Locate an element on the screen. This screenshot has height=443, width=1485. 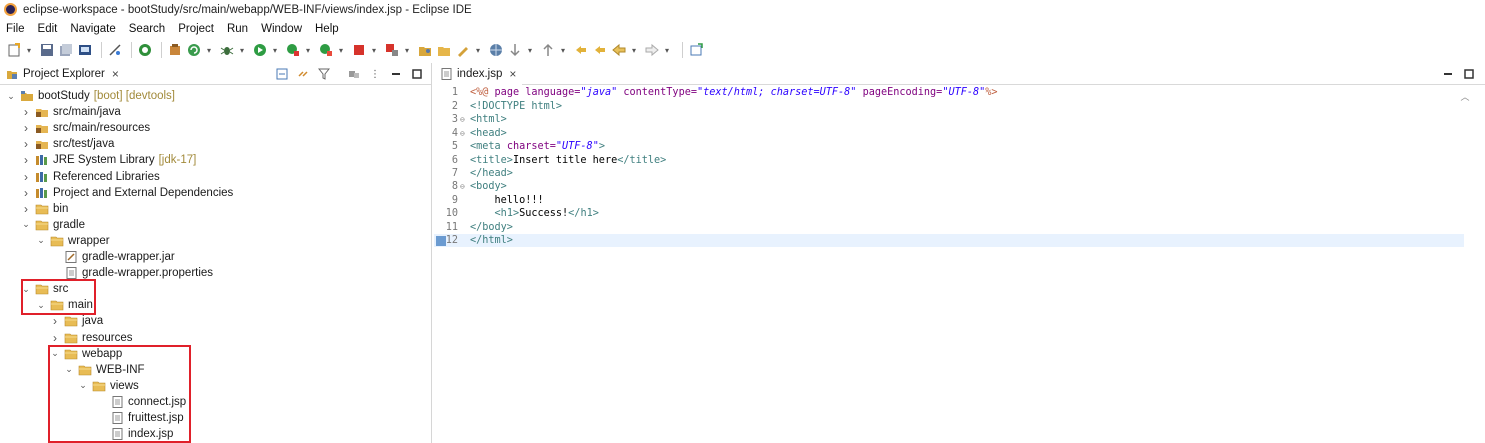
new-dropdown-icon: ▾ is located at coordinates (29, 50).